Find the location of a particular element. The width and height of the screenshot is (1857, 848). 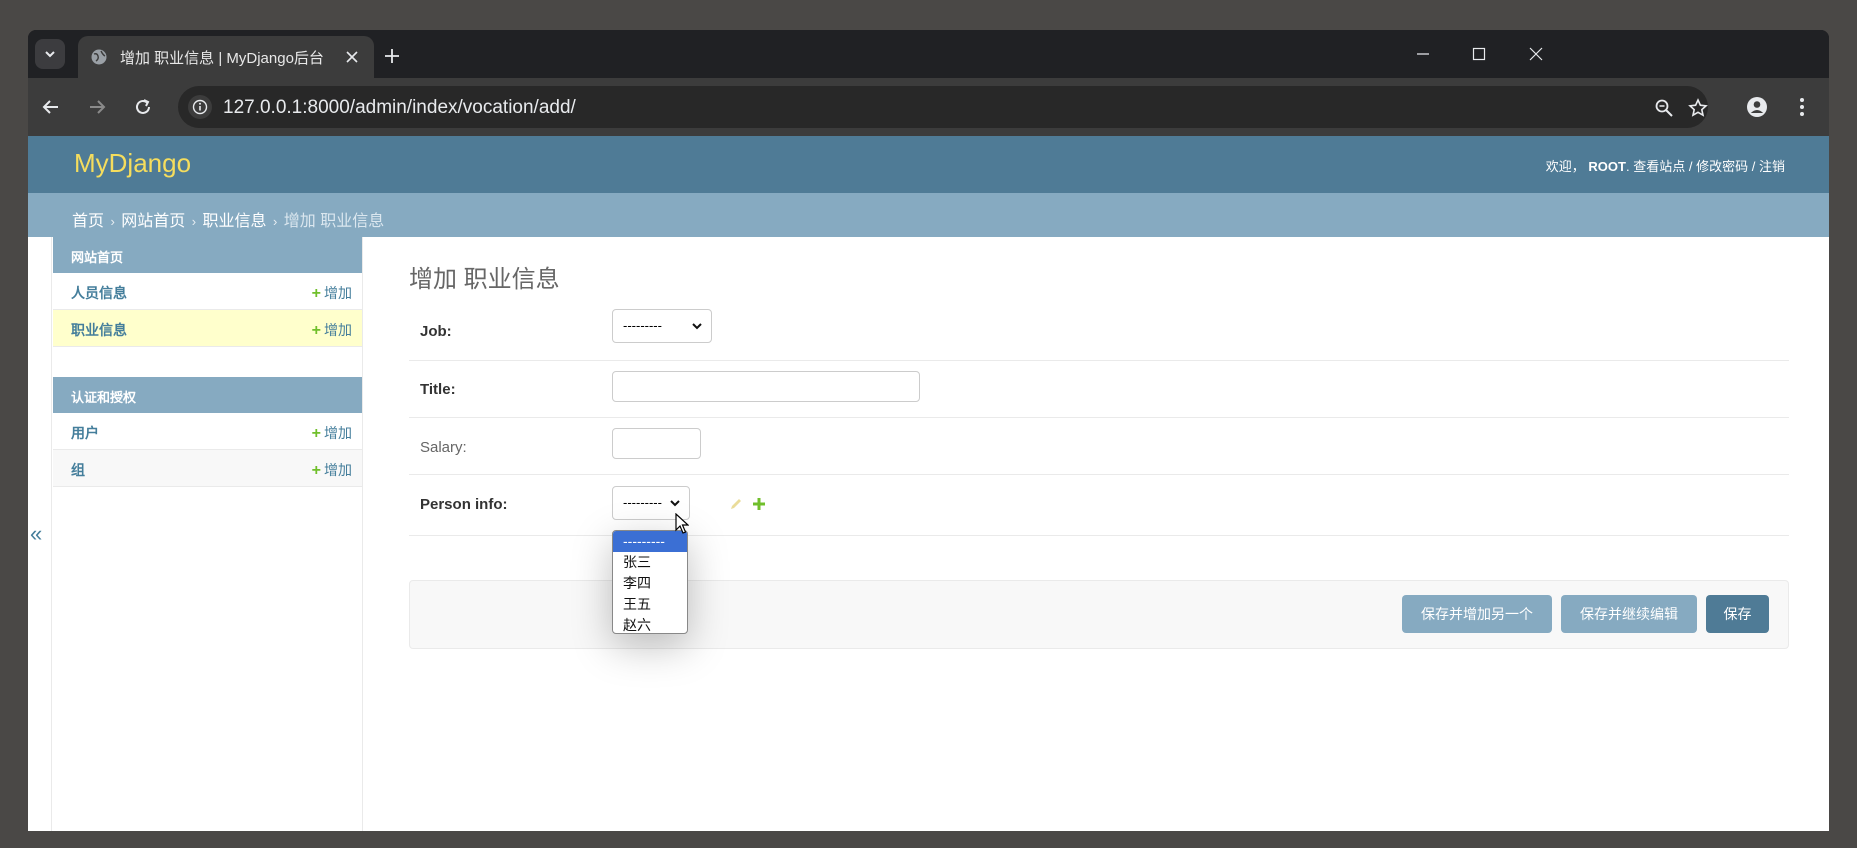

reload-button is located at coordinates (143, 107).